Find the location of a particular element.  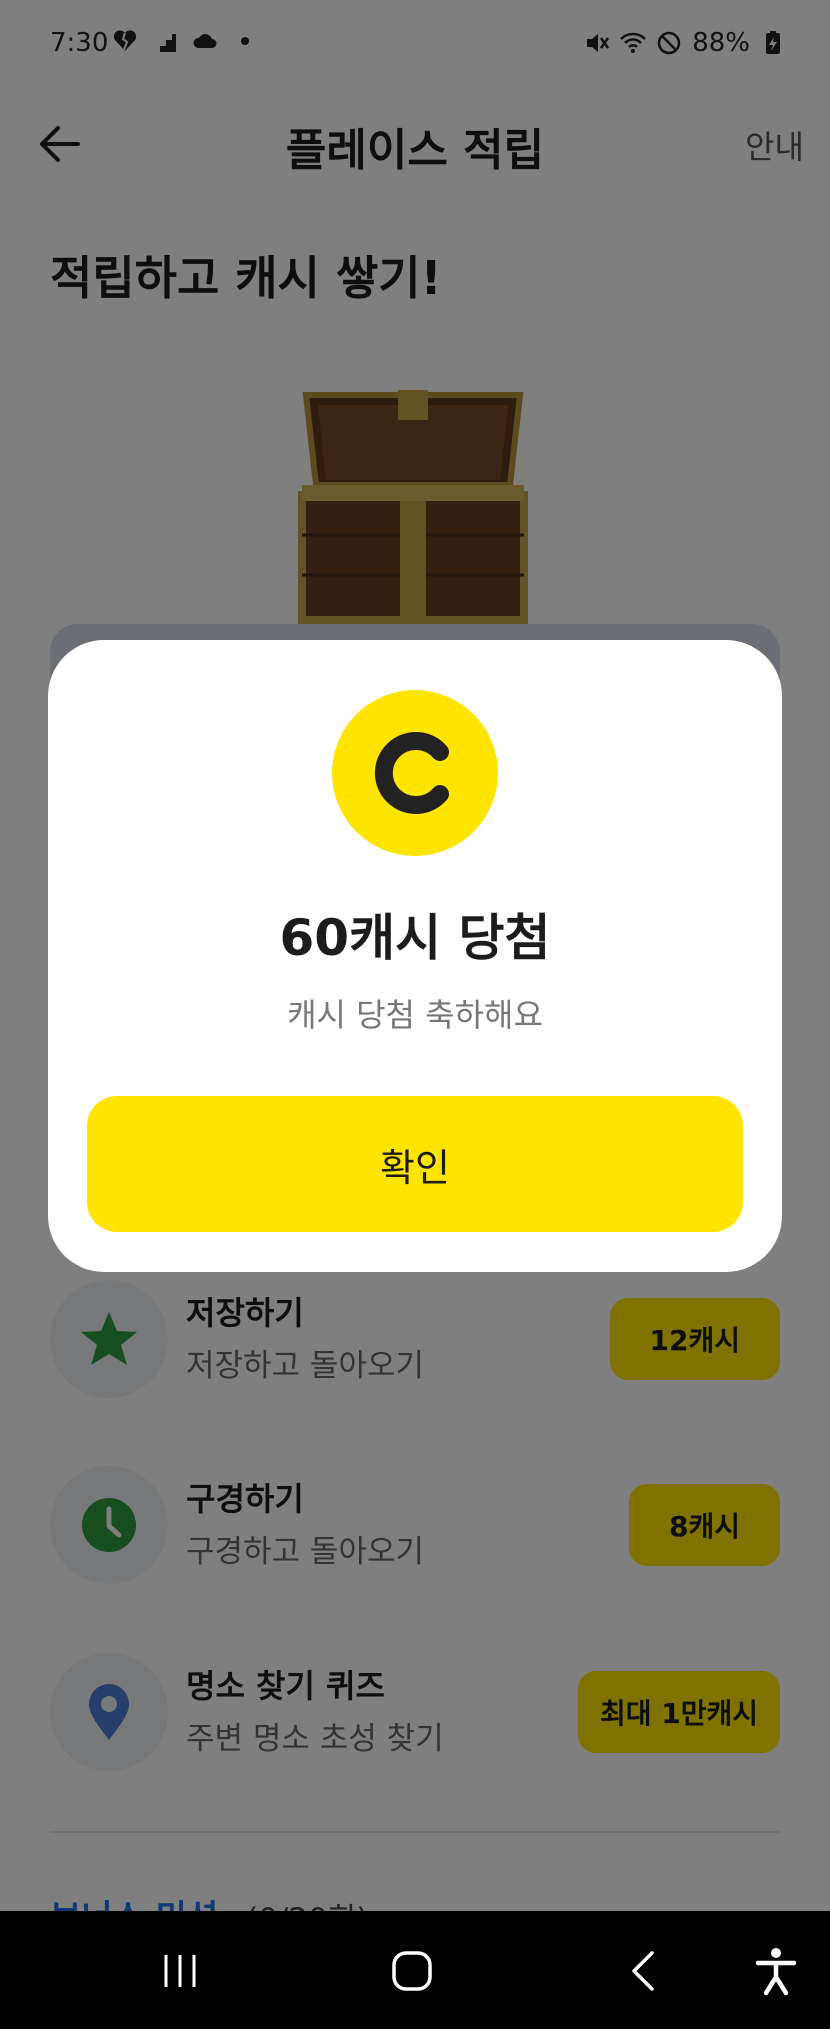

accessibility-icon is located at coordinates (776, 1971).